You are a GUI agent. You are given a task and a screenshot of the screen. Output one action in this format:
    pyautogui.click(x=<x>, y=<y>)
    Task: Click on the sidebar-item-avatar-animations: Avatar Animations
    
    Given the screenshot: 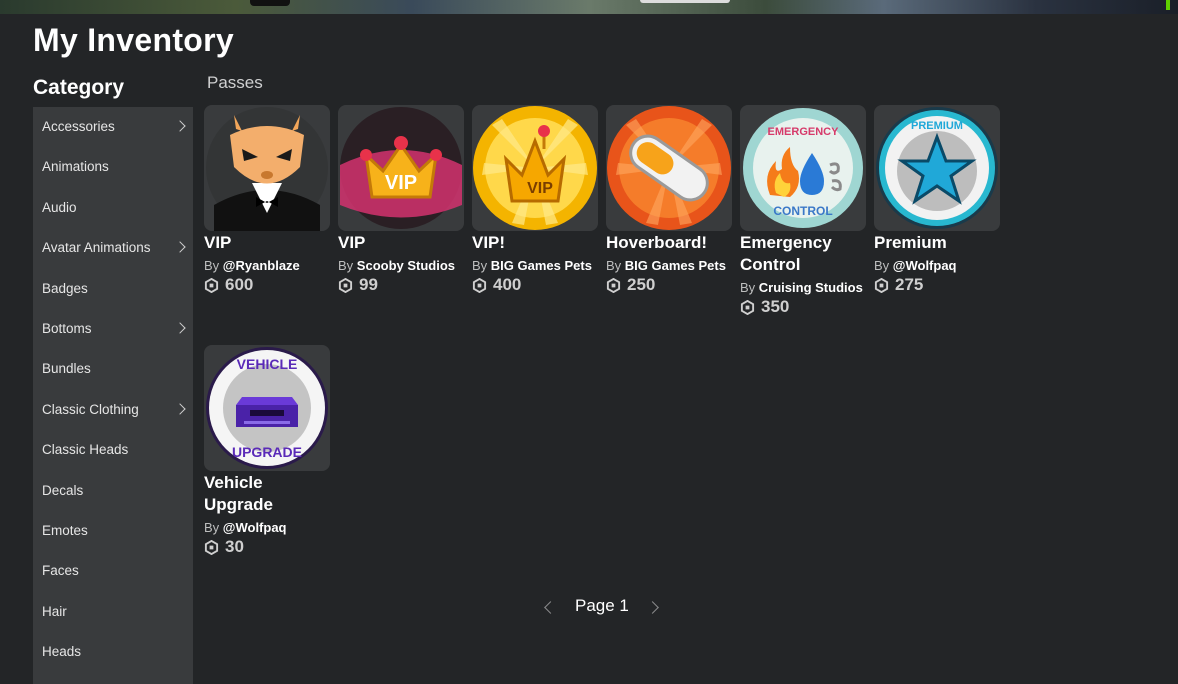 What is the action you would take?
    pyautogui.click(x=113, y=248)
    